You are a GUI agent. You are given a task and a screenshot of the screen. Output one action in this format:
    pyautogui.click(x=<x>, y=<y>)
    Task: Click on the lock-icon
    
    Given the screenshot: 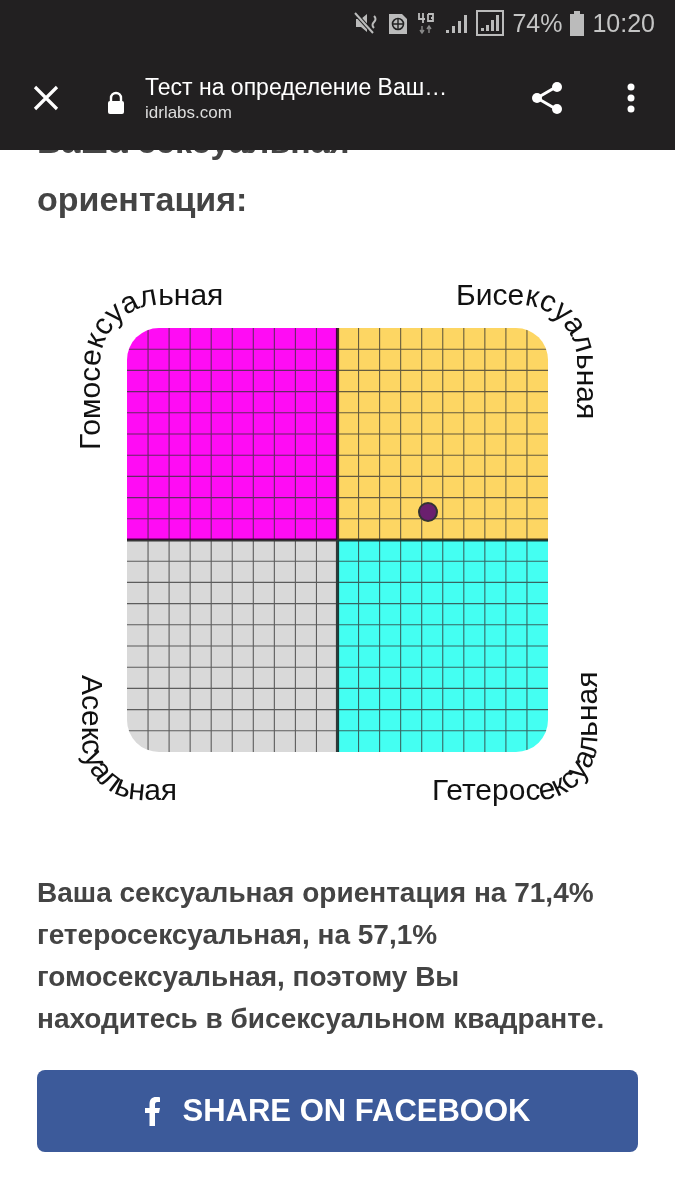 What is the action you would take?
    pyautogui.click(x=116, y=103)
    